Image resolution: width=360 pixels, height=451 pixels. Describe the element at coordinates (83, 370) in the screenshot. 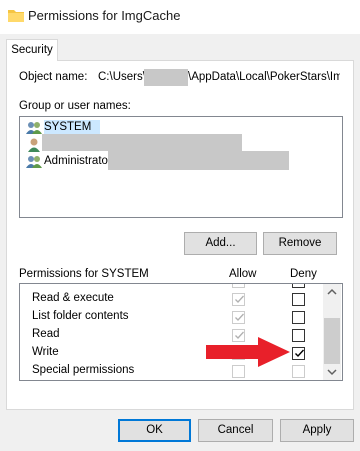

I see `permission-name: Special permissions` at that location.